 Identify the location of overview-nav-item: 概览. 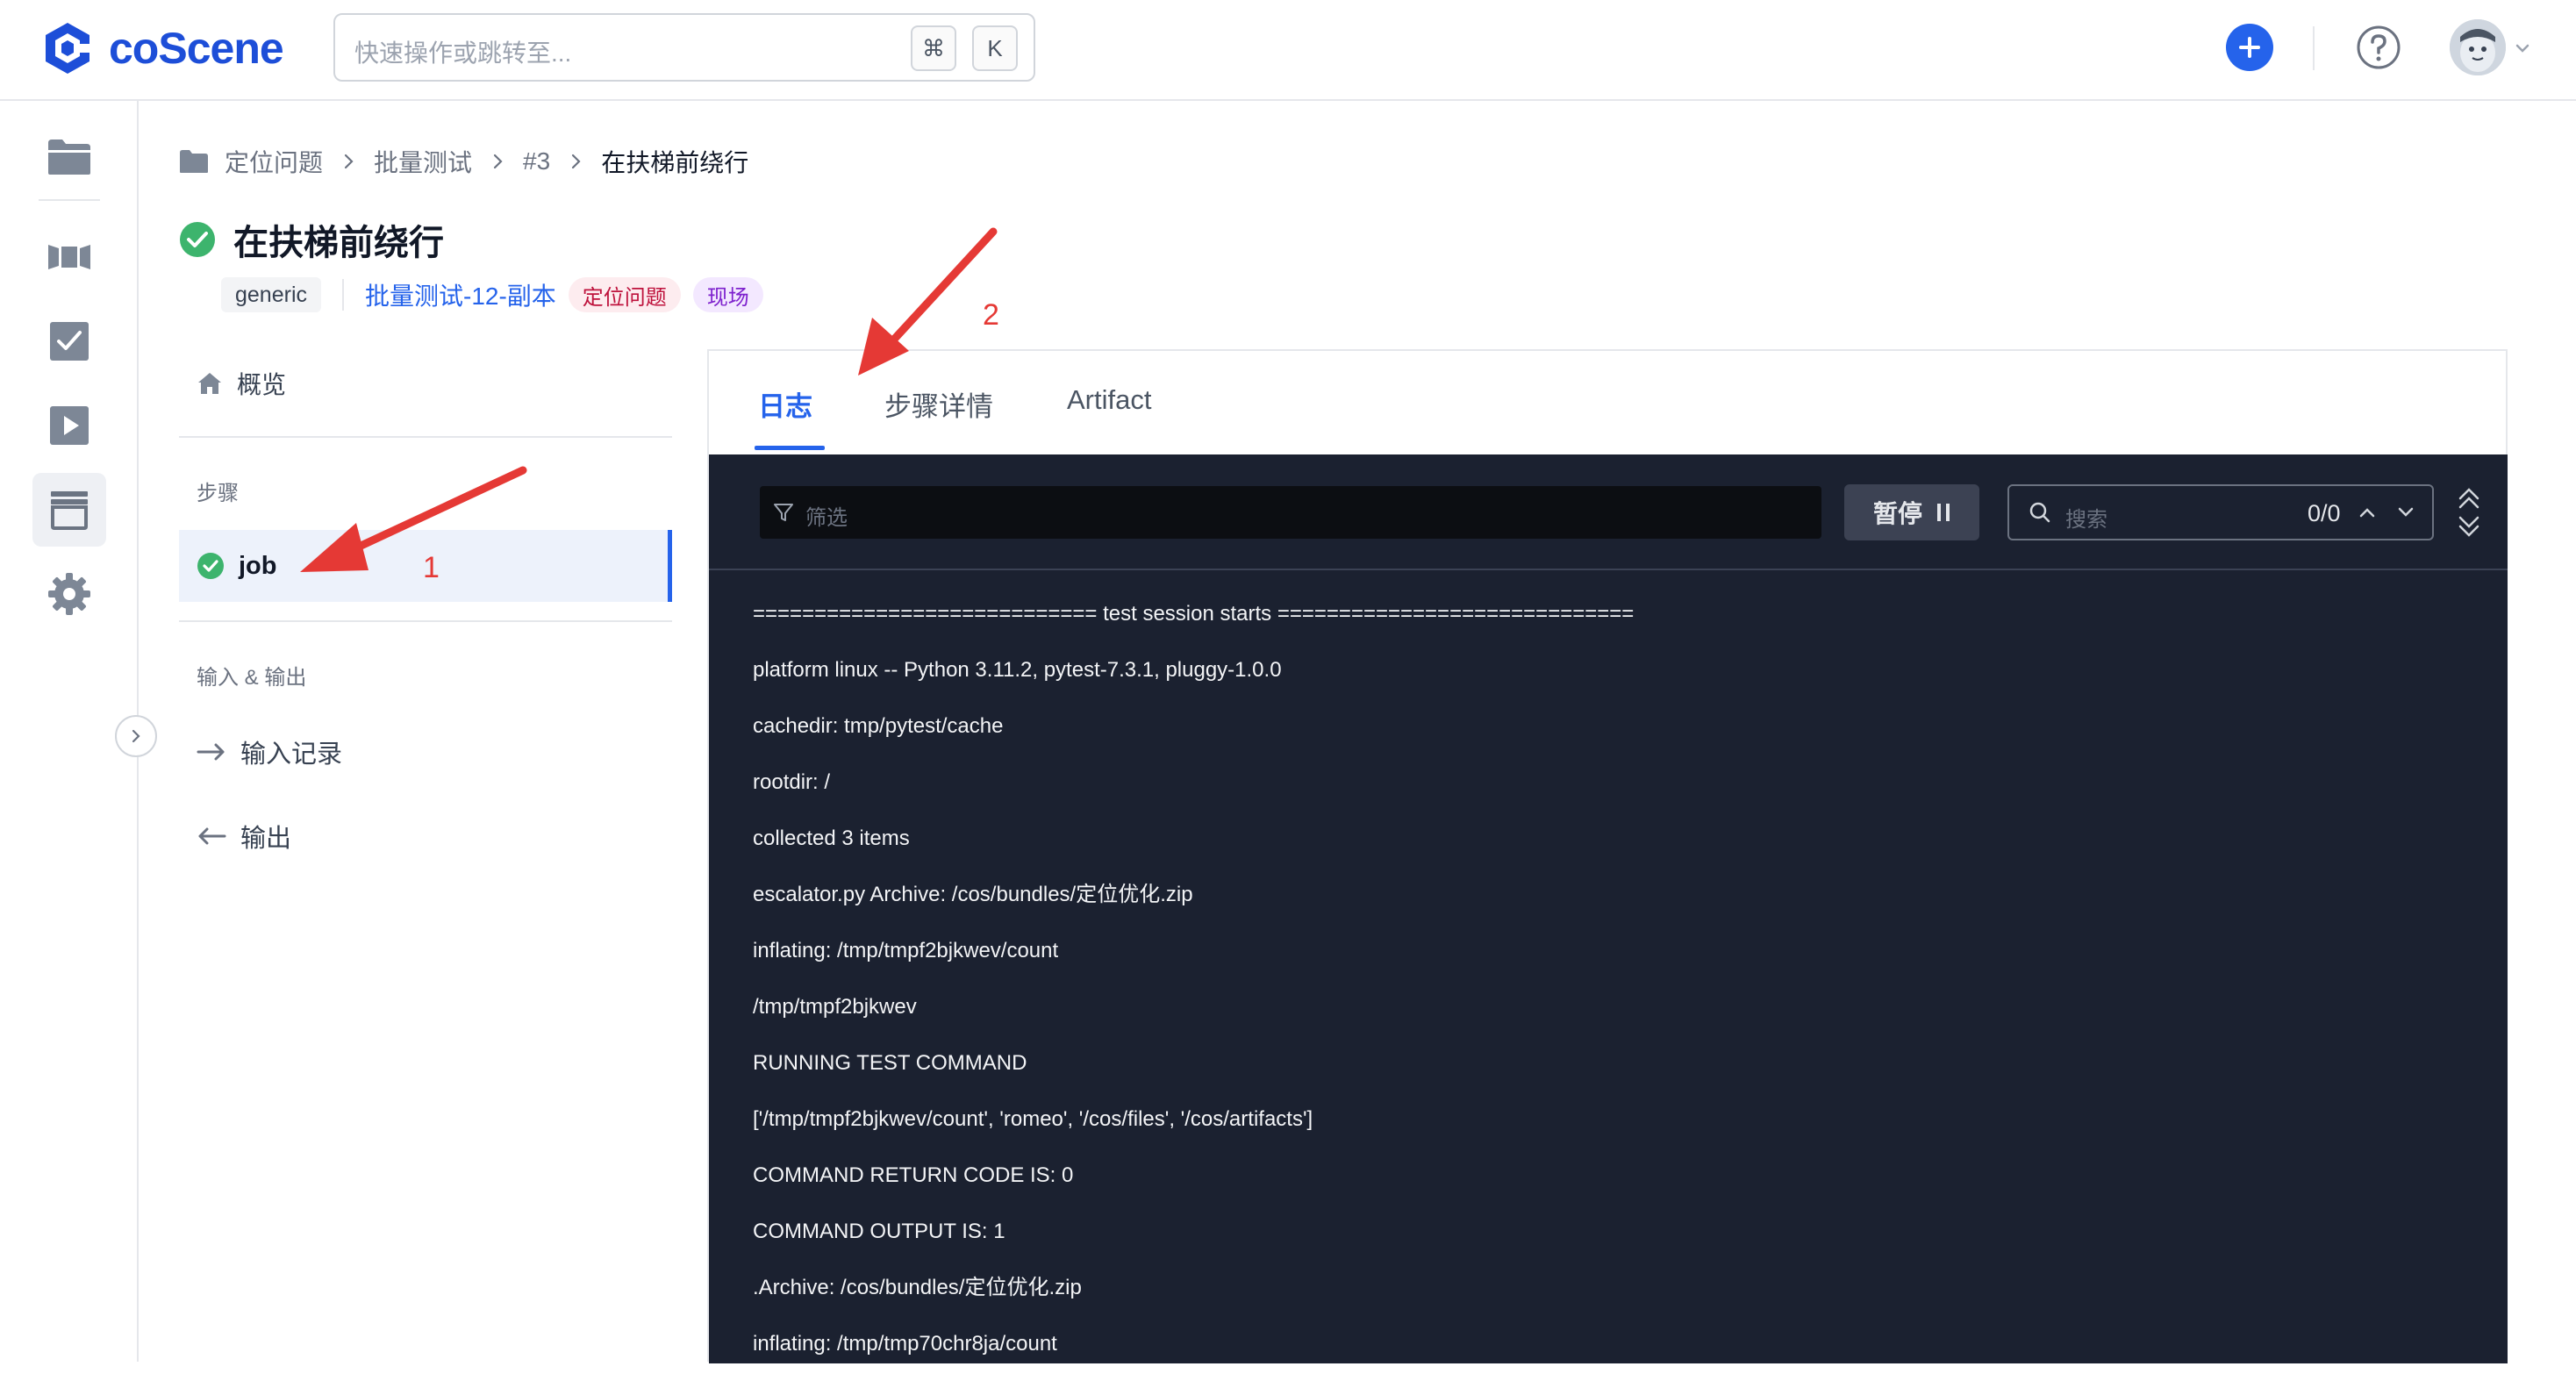
(241, 383).